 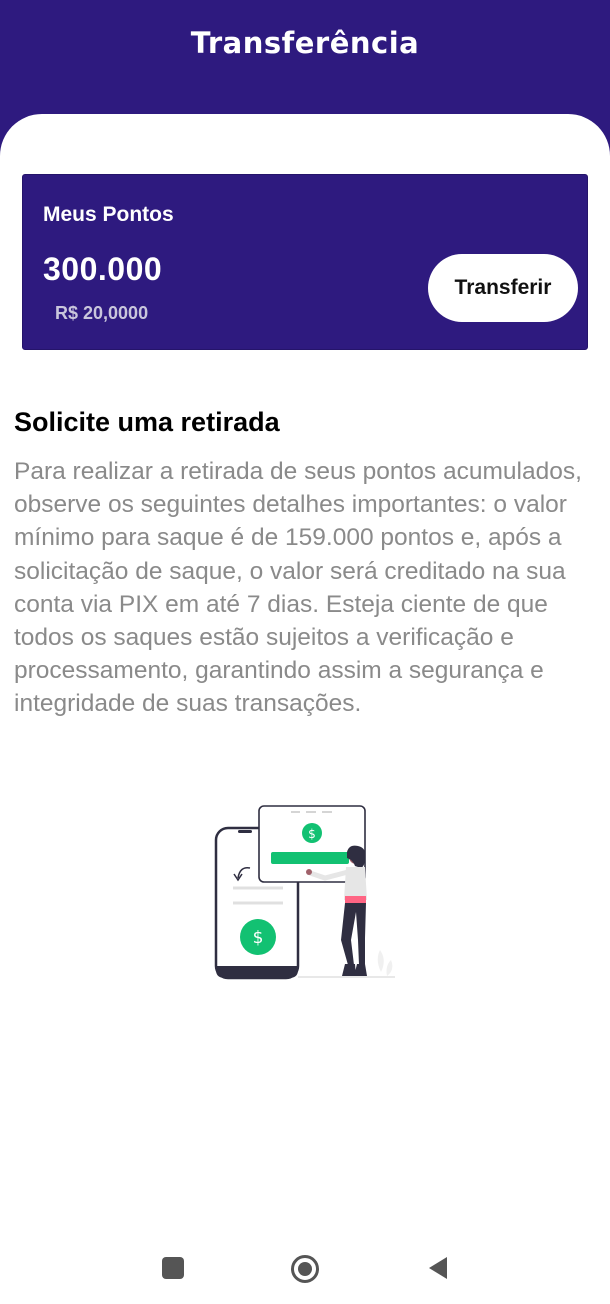 I want to click on dollar-sign: $, so click(x=258, y=938).